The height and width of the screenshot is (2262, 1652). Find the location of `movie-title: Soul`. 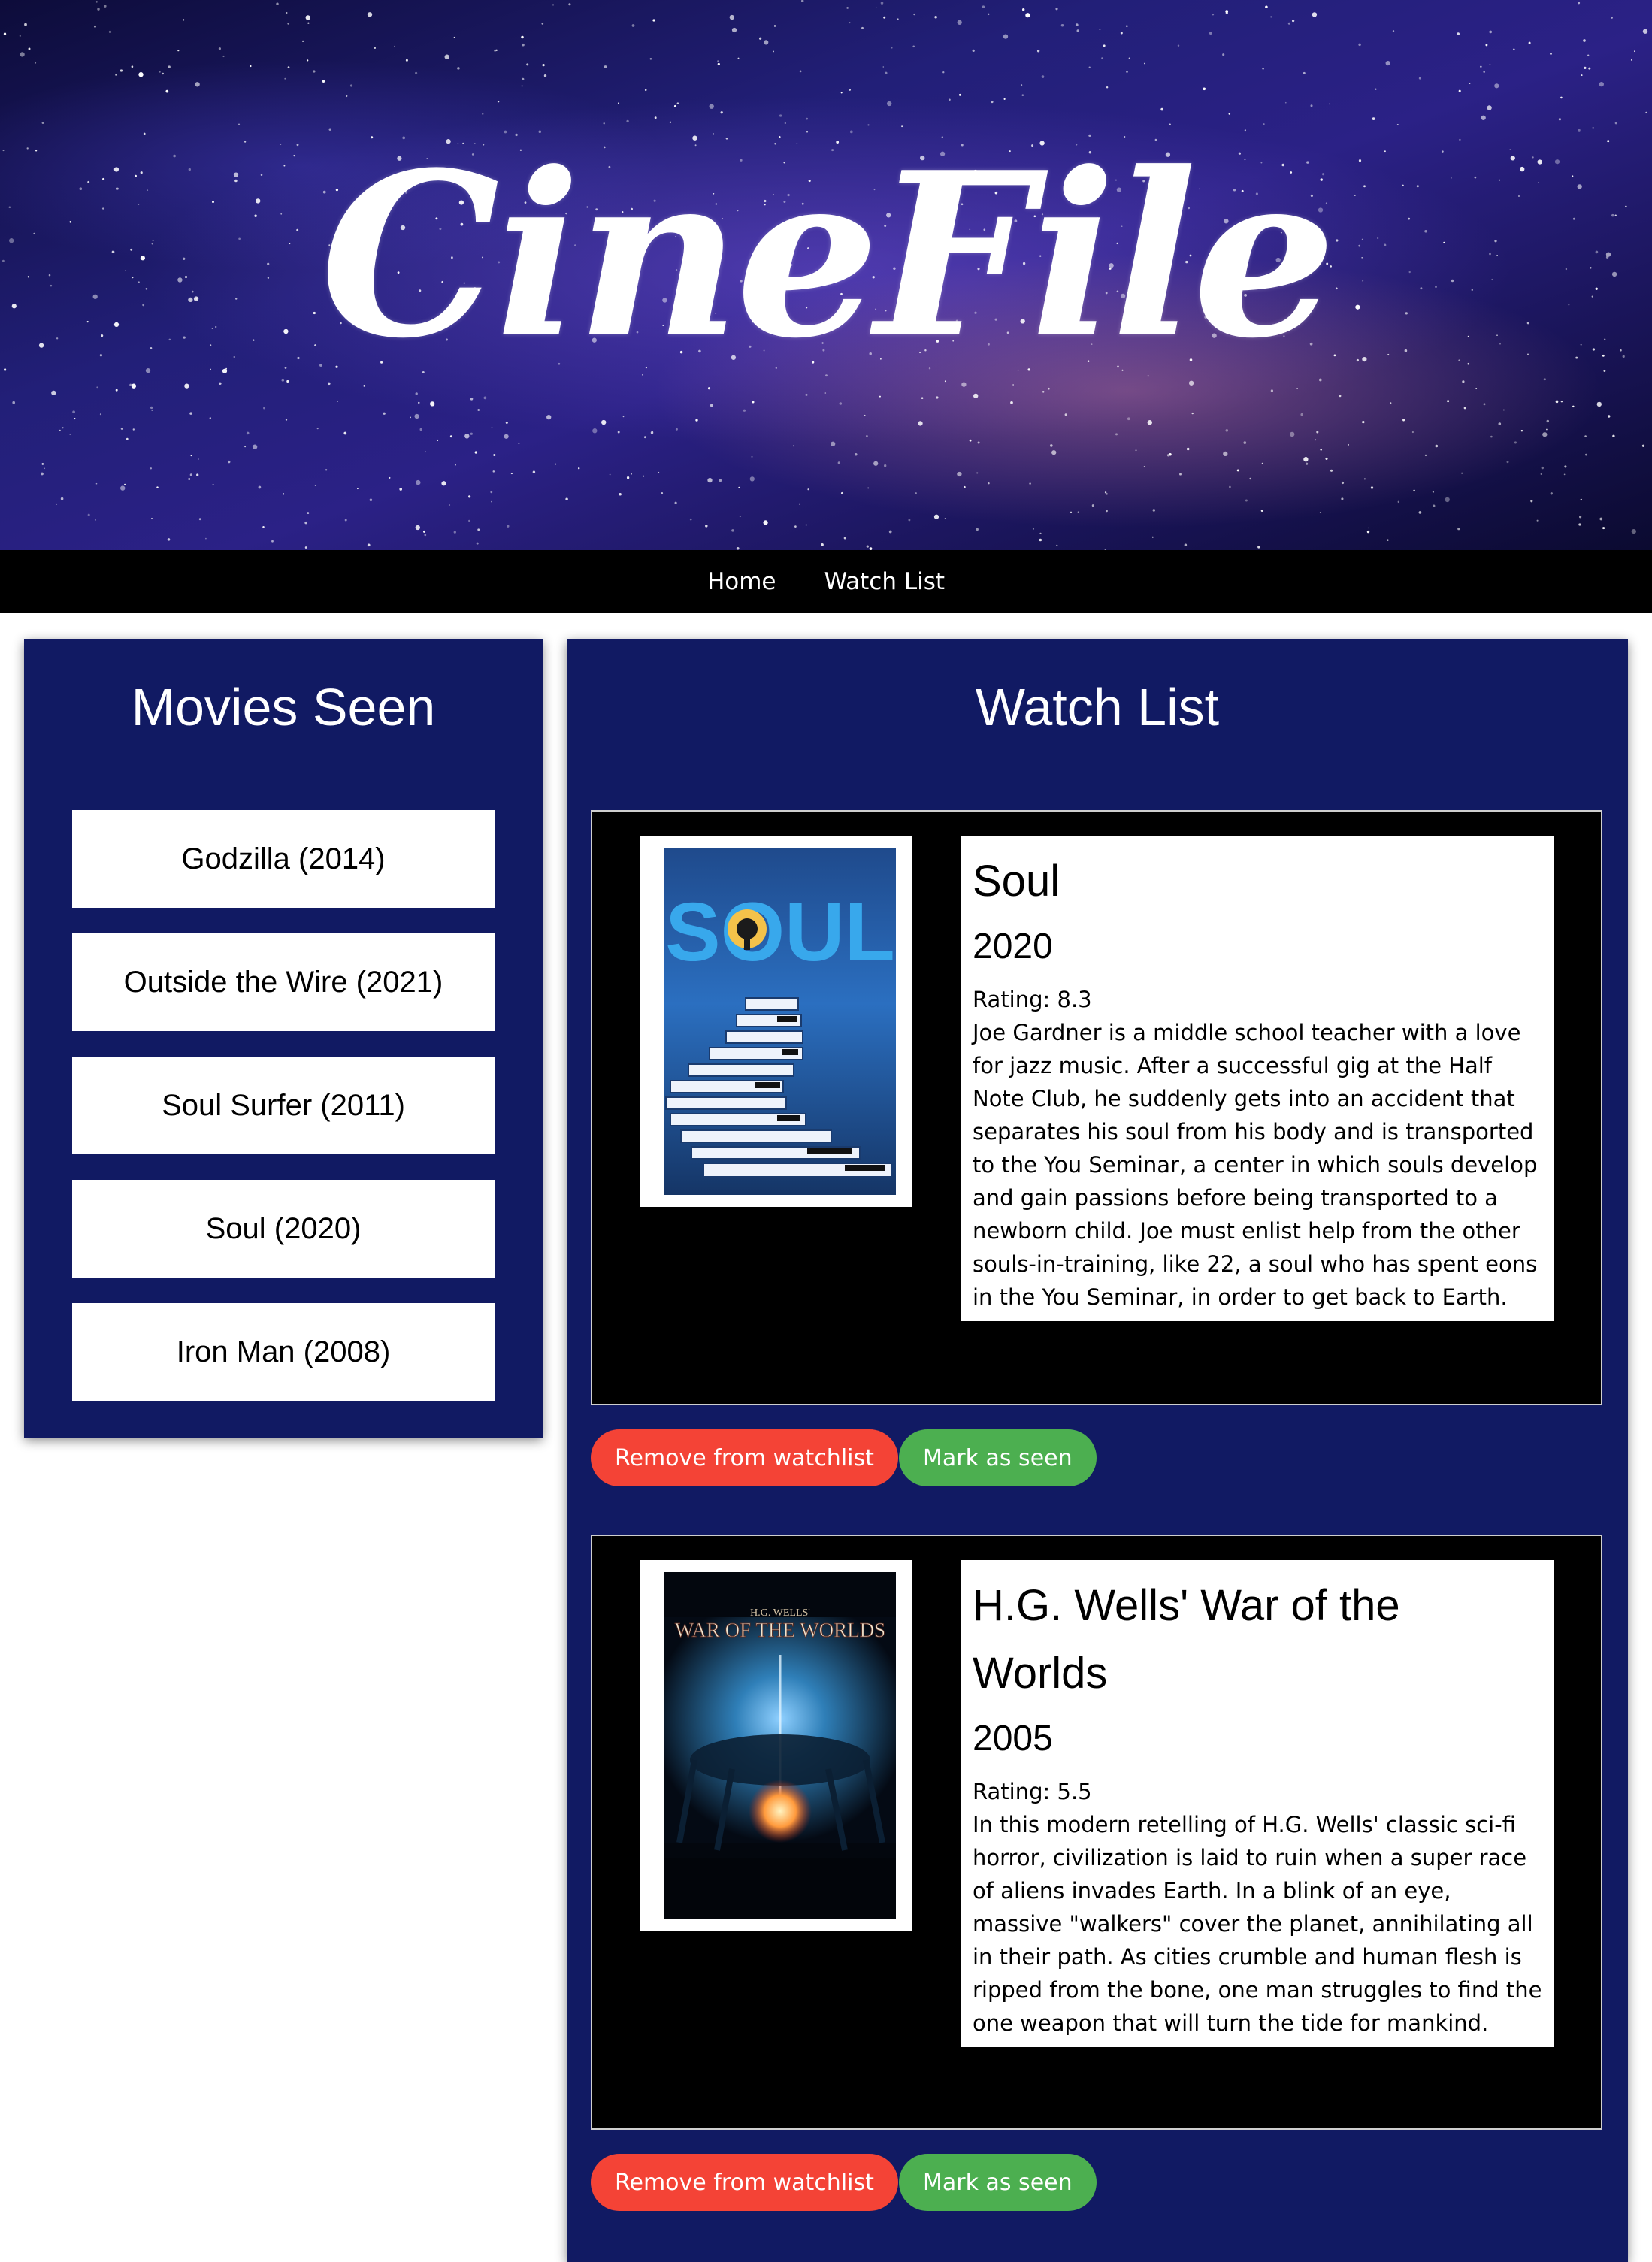

movie-title: Soul is located at coordinates (1016, 881).